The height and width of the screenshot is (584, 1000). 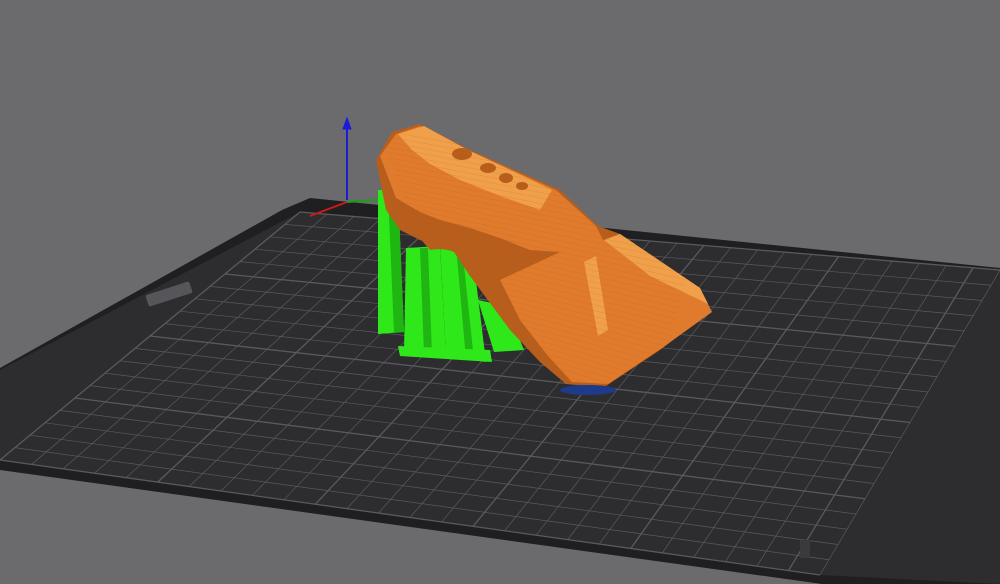 I want to click on bed-corner-marker, so click(x=805, y=549).